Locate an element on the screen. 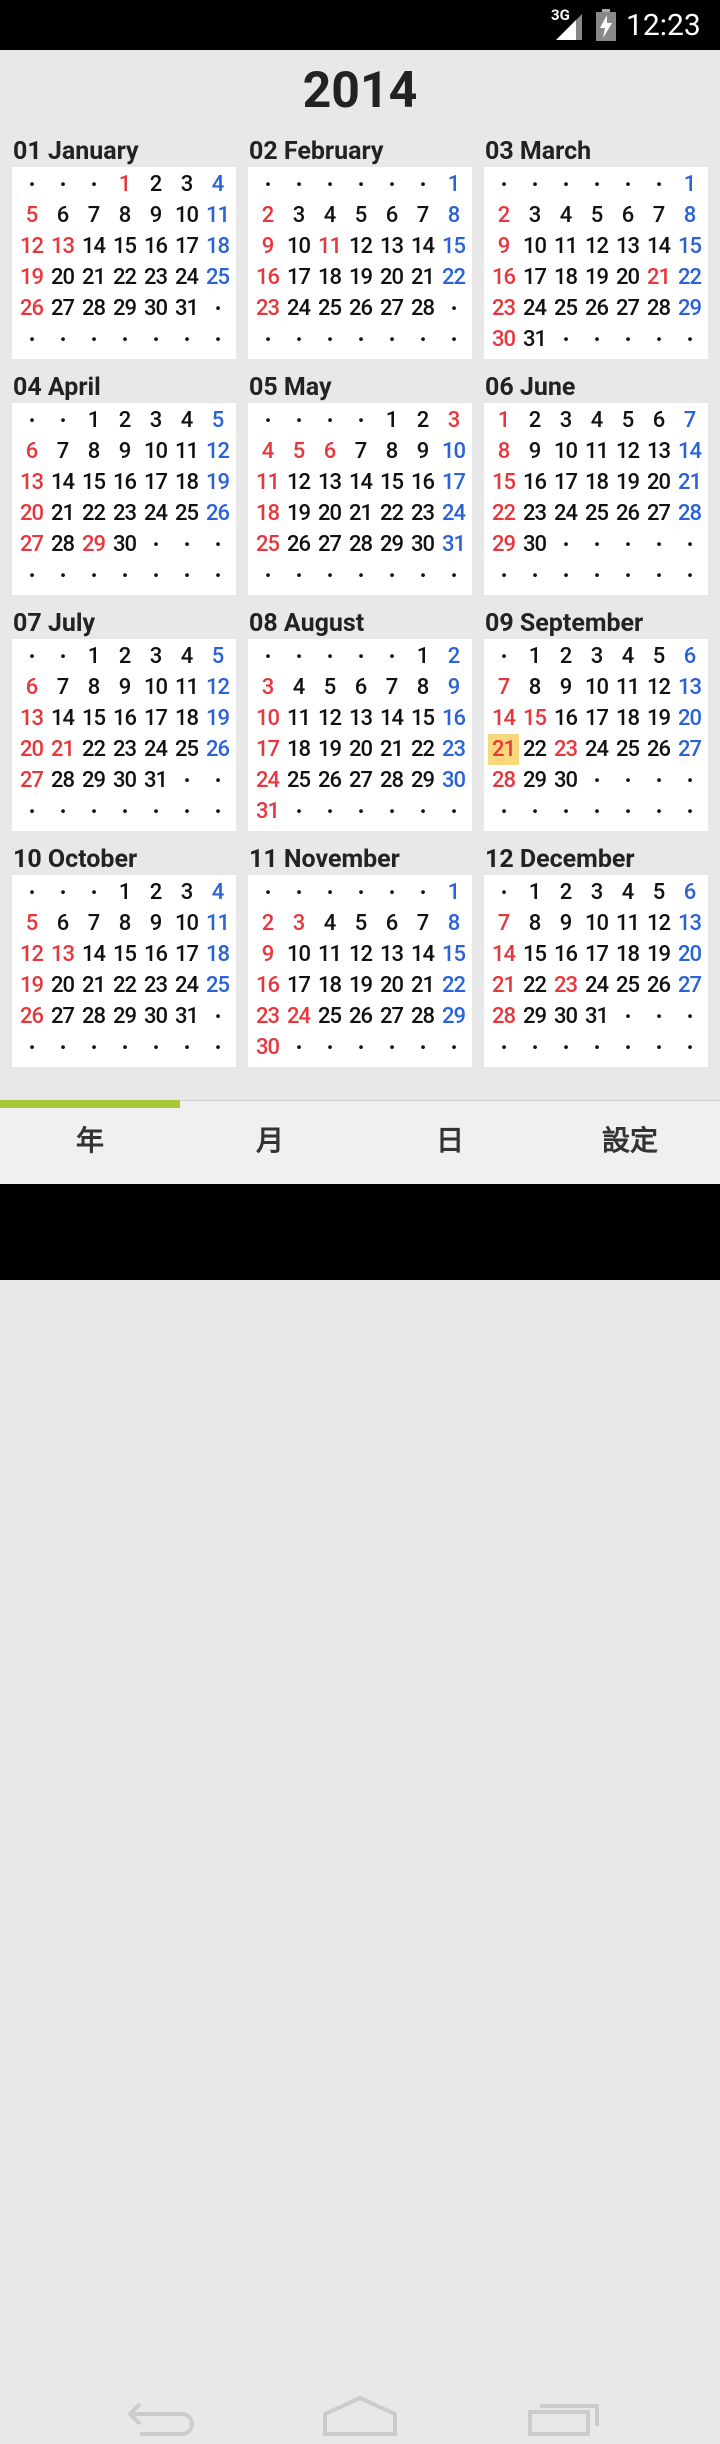 The width and height of the screenshot is (720, 2444). day-cell: 28 is located at coordinates (422, 1016).